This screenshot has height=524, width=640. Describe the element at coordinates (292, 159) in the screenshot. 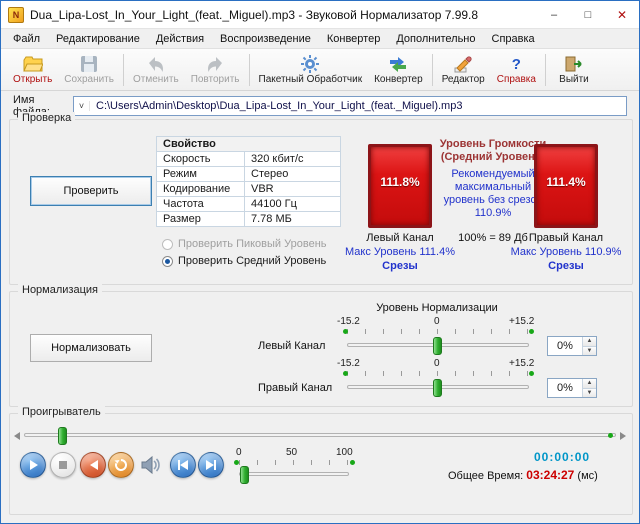

I see `property-value: 320 кбит/с` at that location.